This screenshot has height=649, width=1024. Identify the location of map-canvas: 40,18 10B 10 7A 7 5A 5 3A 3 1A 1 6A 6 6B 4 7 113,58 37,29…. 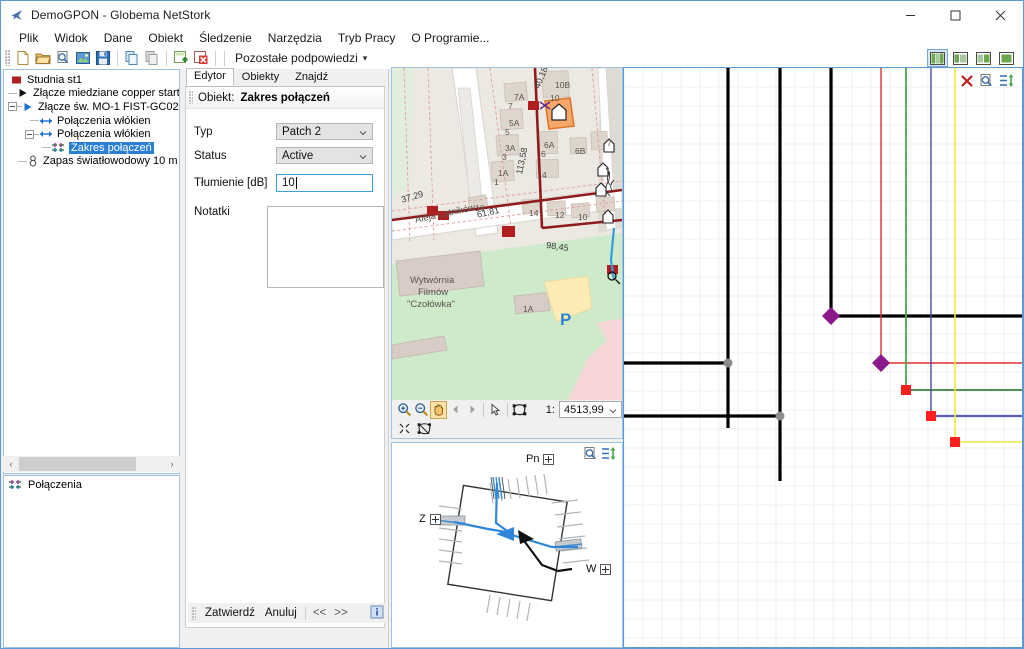
(507, 234).